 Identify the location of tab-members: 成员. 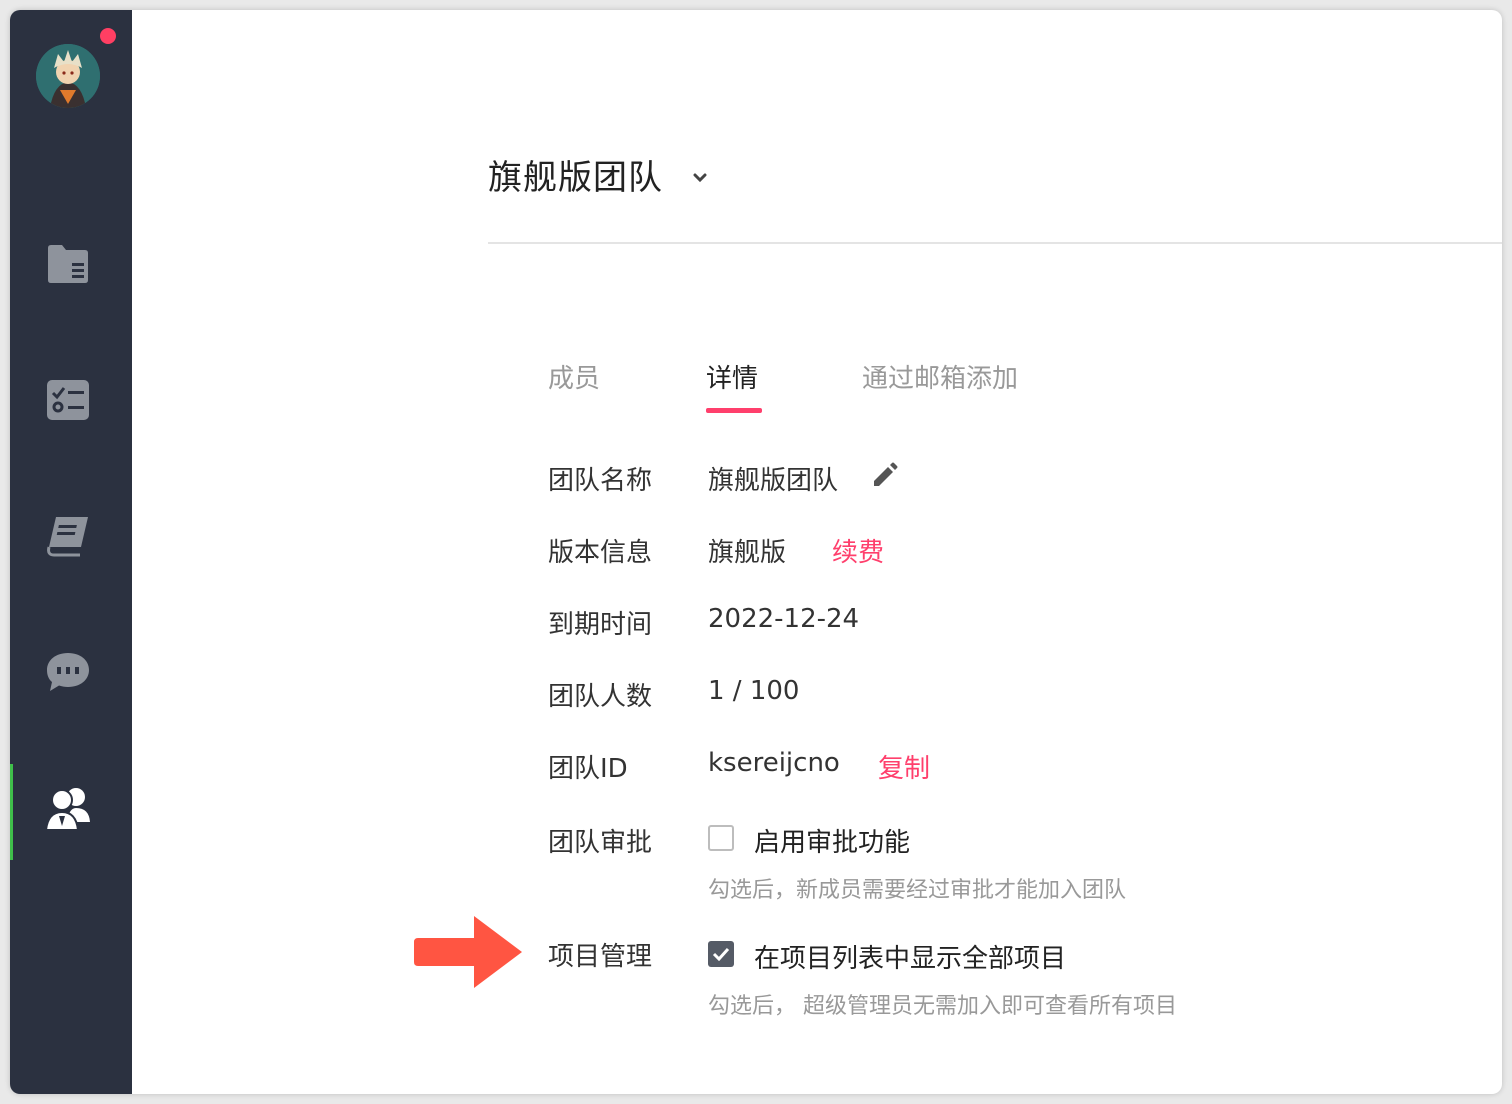
(574, 376).